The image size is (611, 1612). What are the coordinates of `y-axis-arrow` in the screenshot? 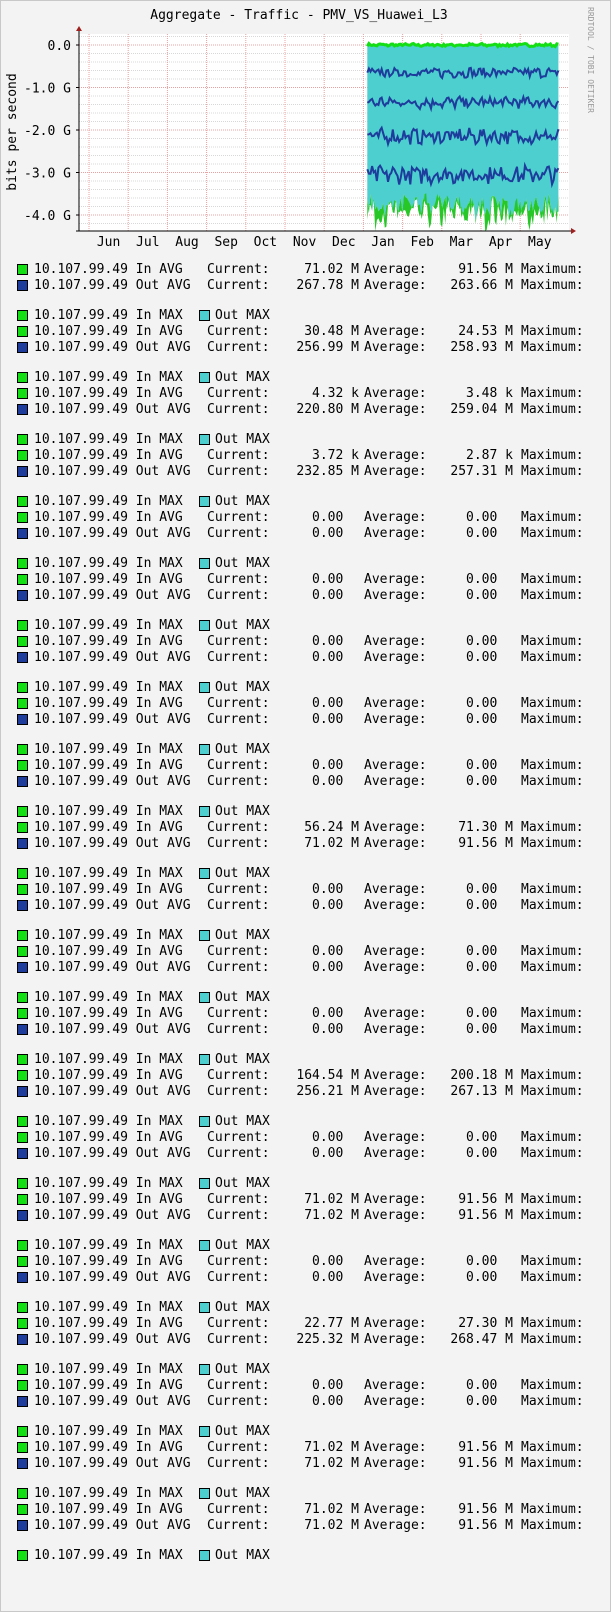 It's located at (79, 28).